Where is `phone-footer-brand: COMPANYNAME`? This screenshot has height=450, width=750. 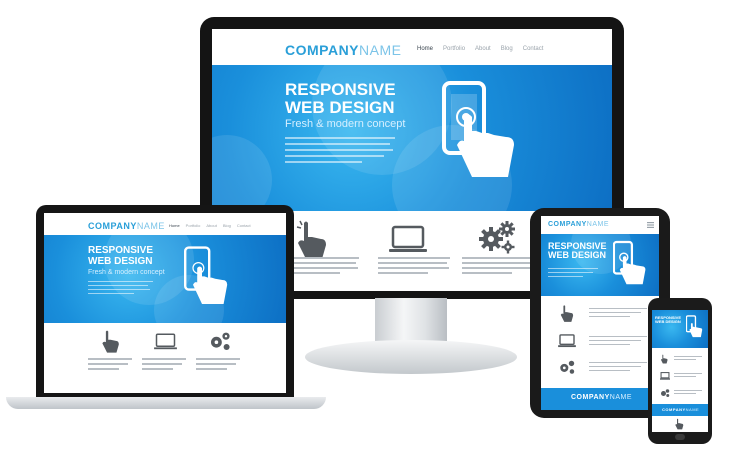
phone-footer-brand: COMPANYNAME is located at coordinates (680, 409).